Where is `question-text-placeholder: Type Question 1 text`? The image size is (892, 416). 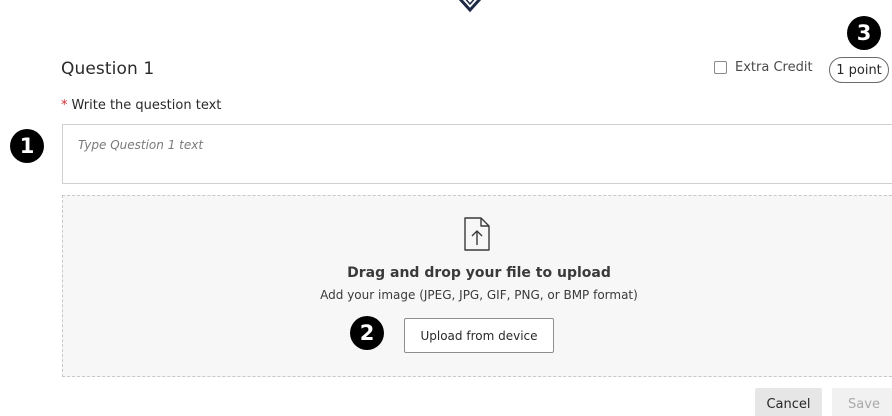
question-text-placeholder: Type Question 1 text is located at coordinates (141, 145).